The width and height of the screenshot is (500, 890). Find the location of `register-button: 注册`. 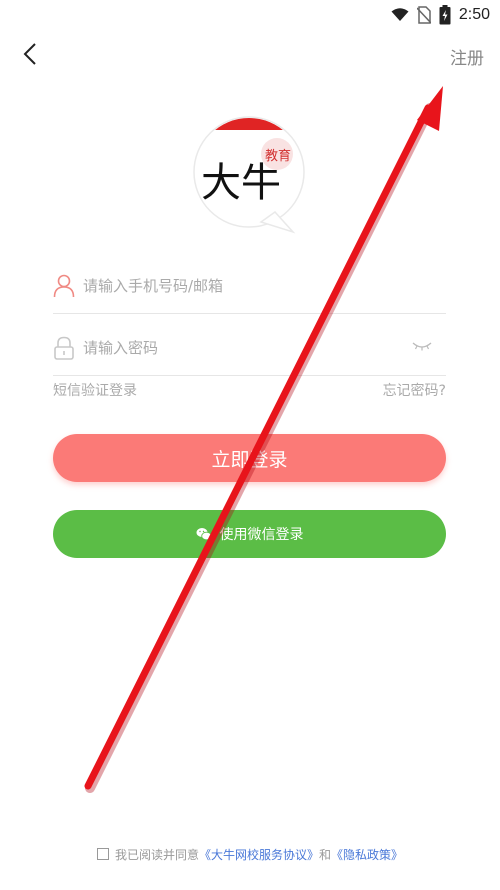

register-button: 注册 is located at coordinates (467, 56).